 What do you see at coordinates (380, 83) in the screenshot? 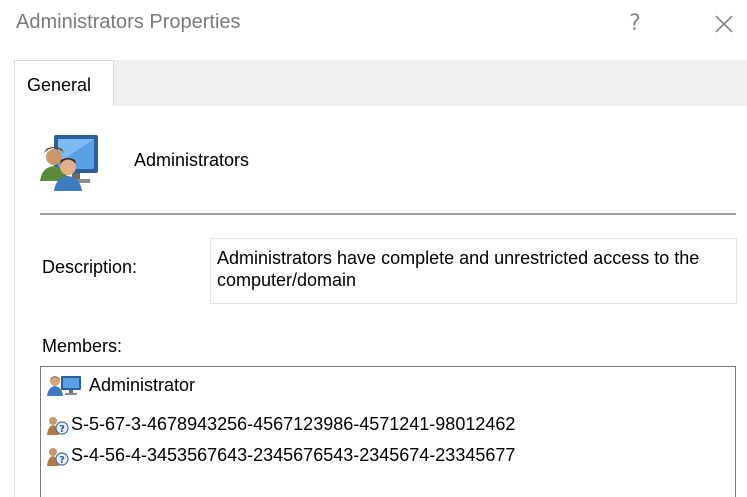
I see `tab-strip: General` at bounding box center [380, 83].